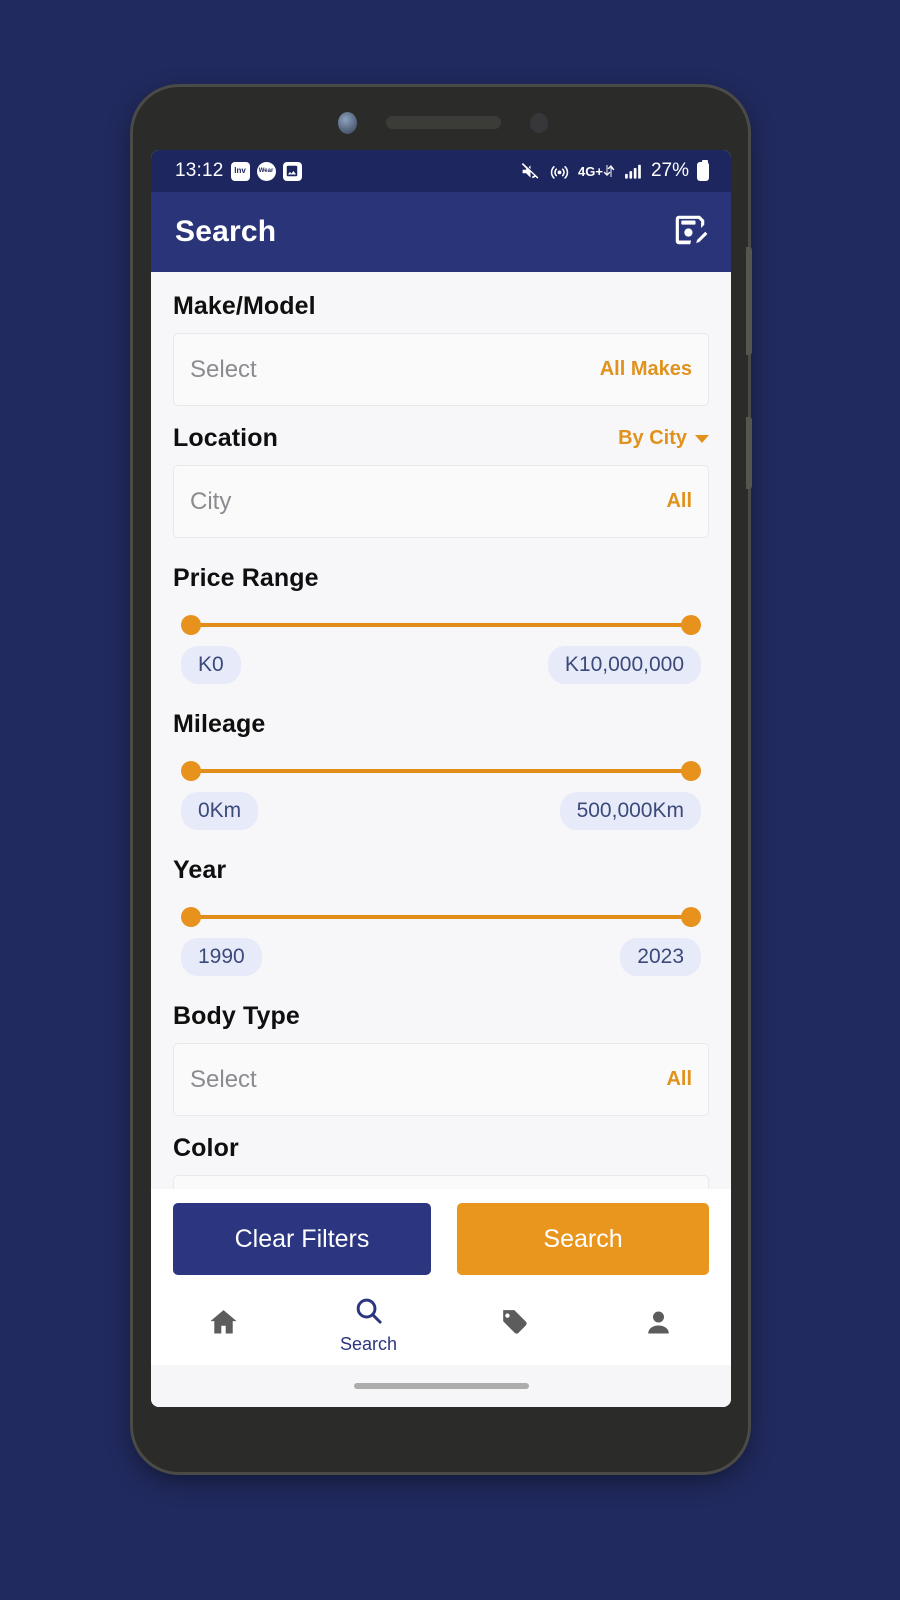  I want to click on person-icon, so click(658, 1325).